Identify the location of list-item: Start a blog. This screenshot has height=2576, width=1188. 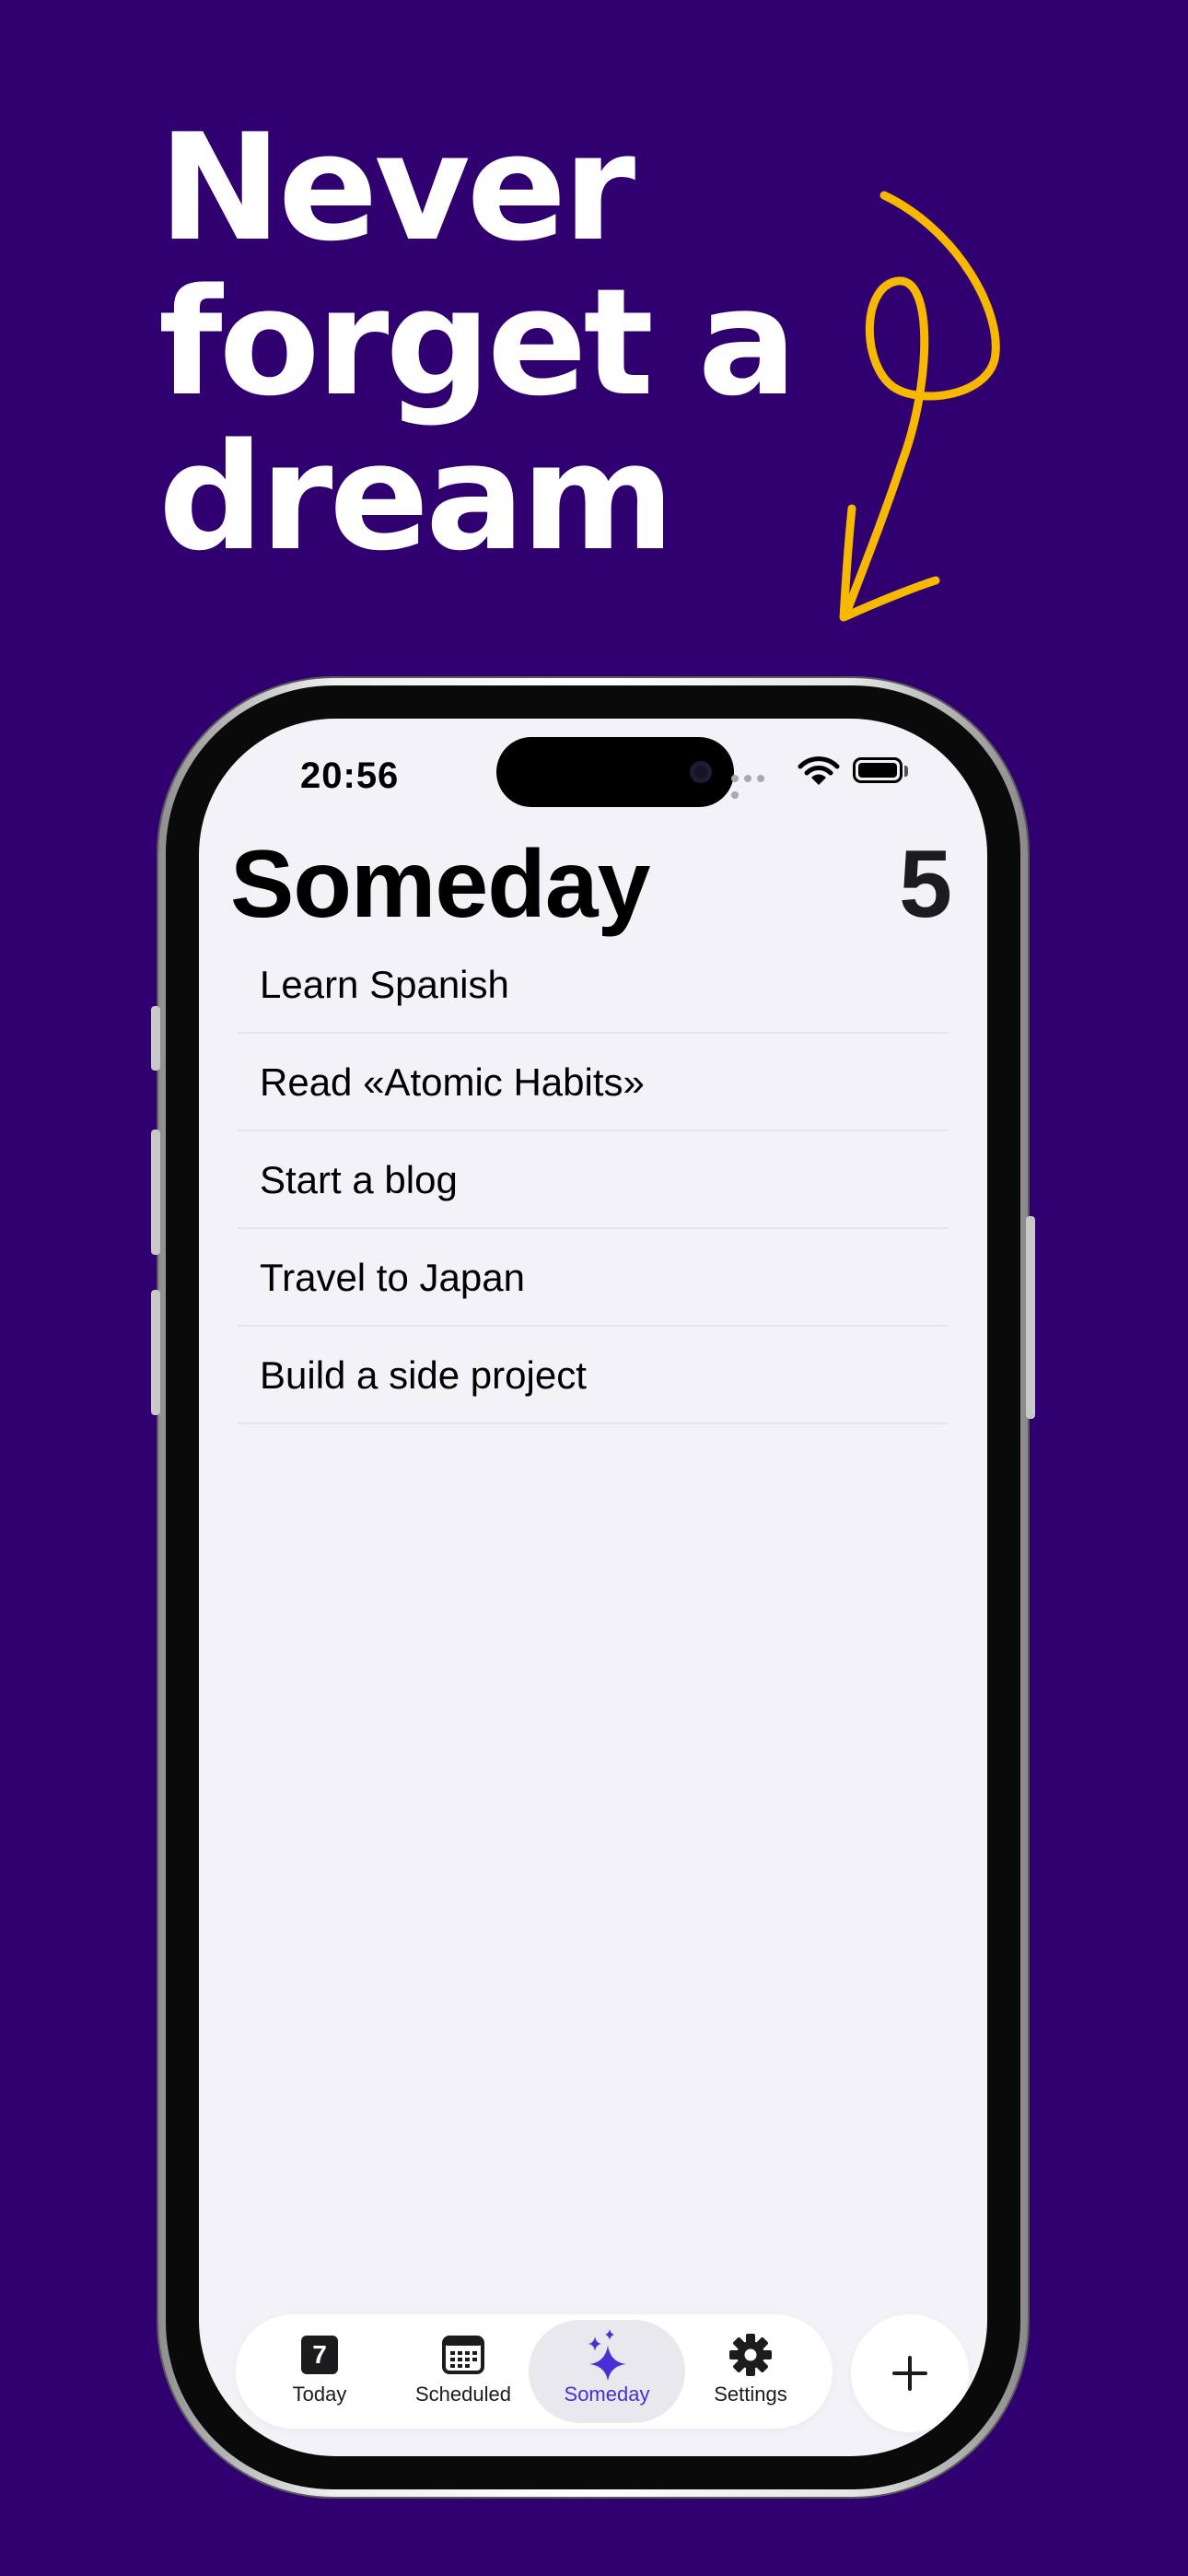
(593, 1180).